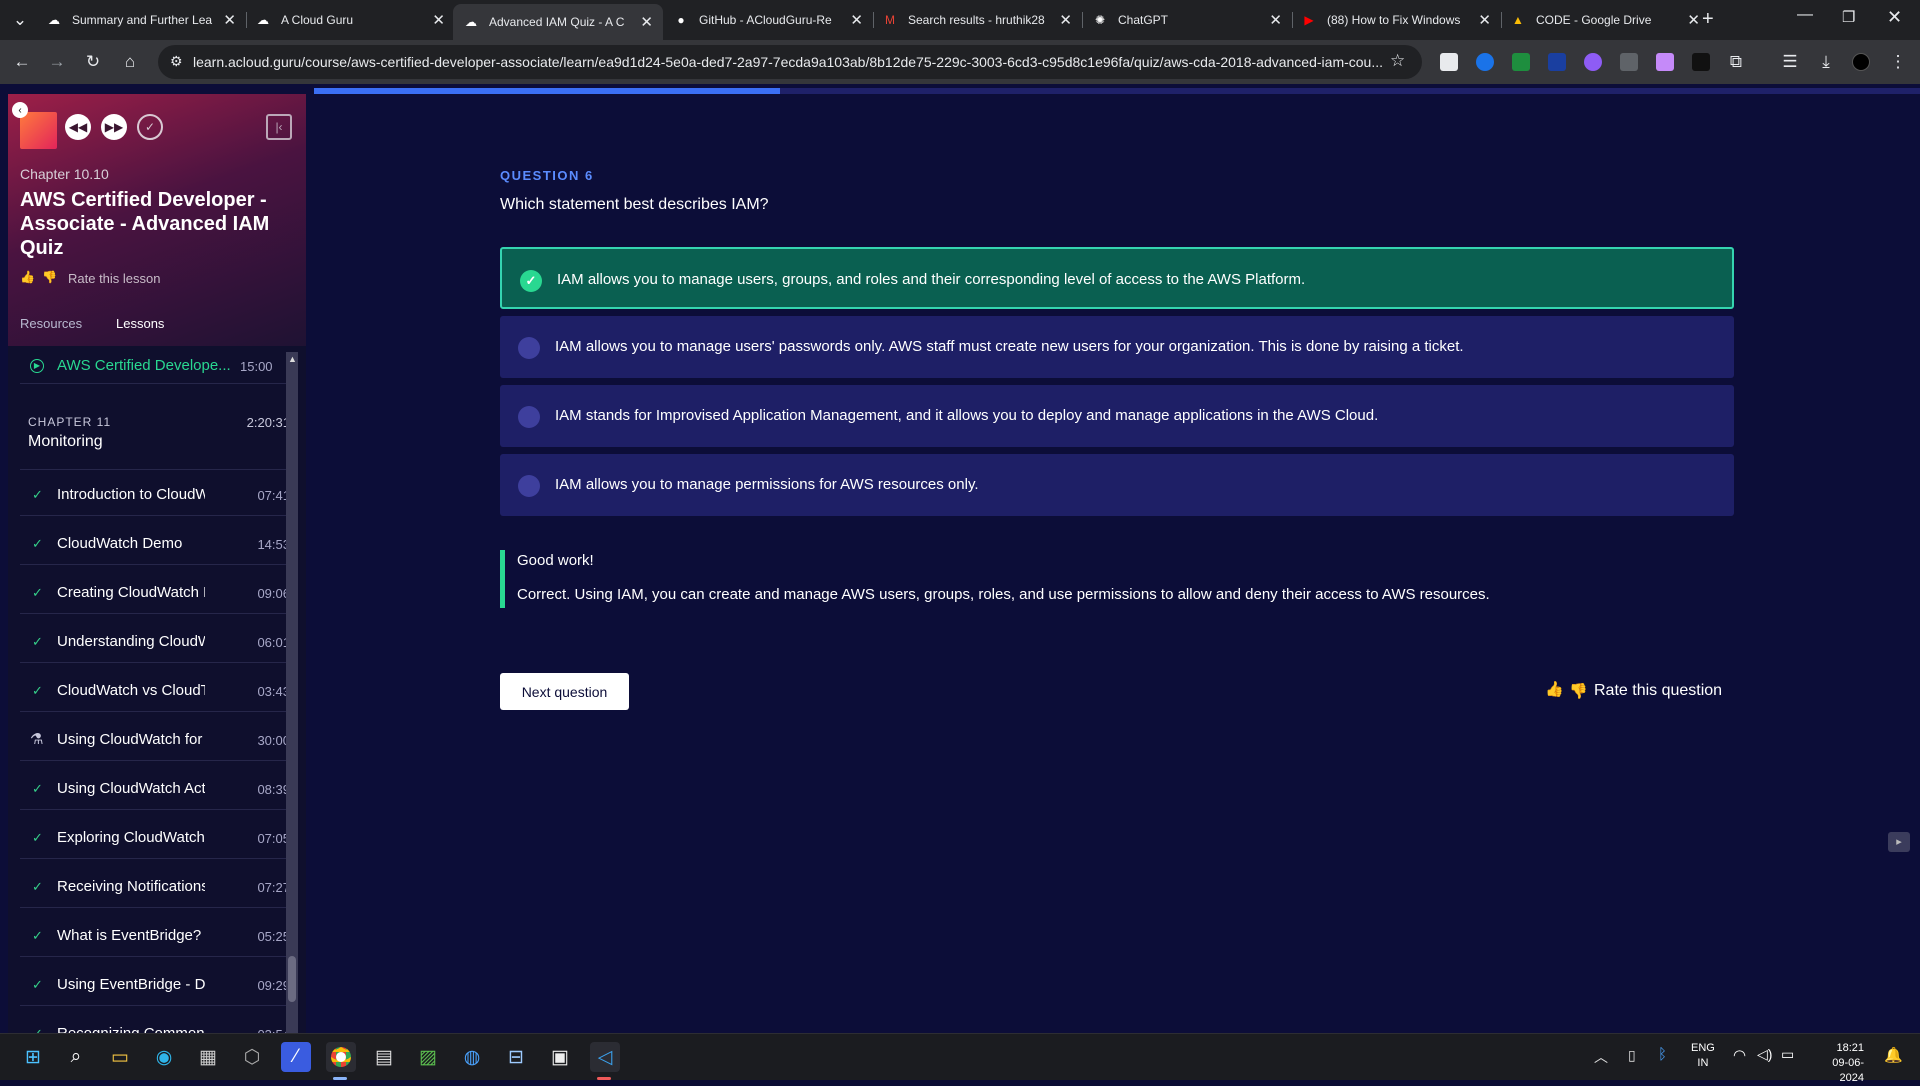 The height and width of the screenshot is (1086, 1920). What do you see at coordinates (1898, 62) in the screenshot?
I see `browser-menu-icon: ⋮` at bounding box center [1898, 62].